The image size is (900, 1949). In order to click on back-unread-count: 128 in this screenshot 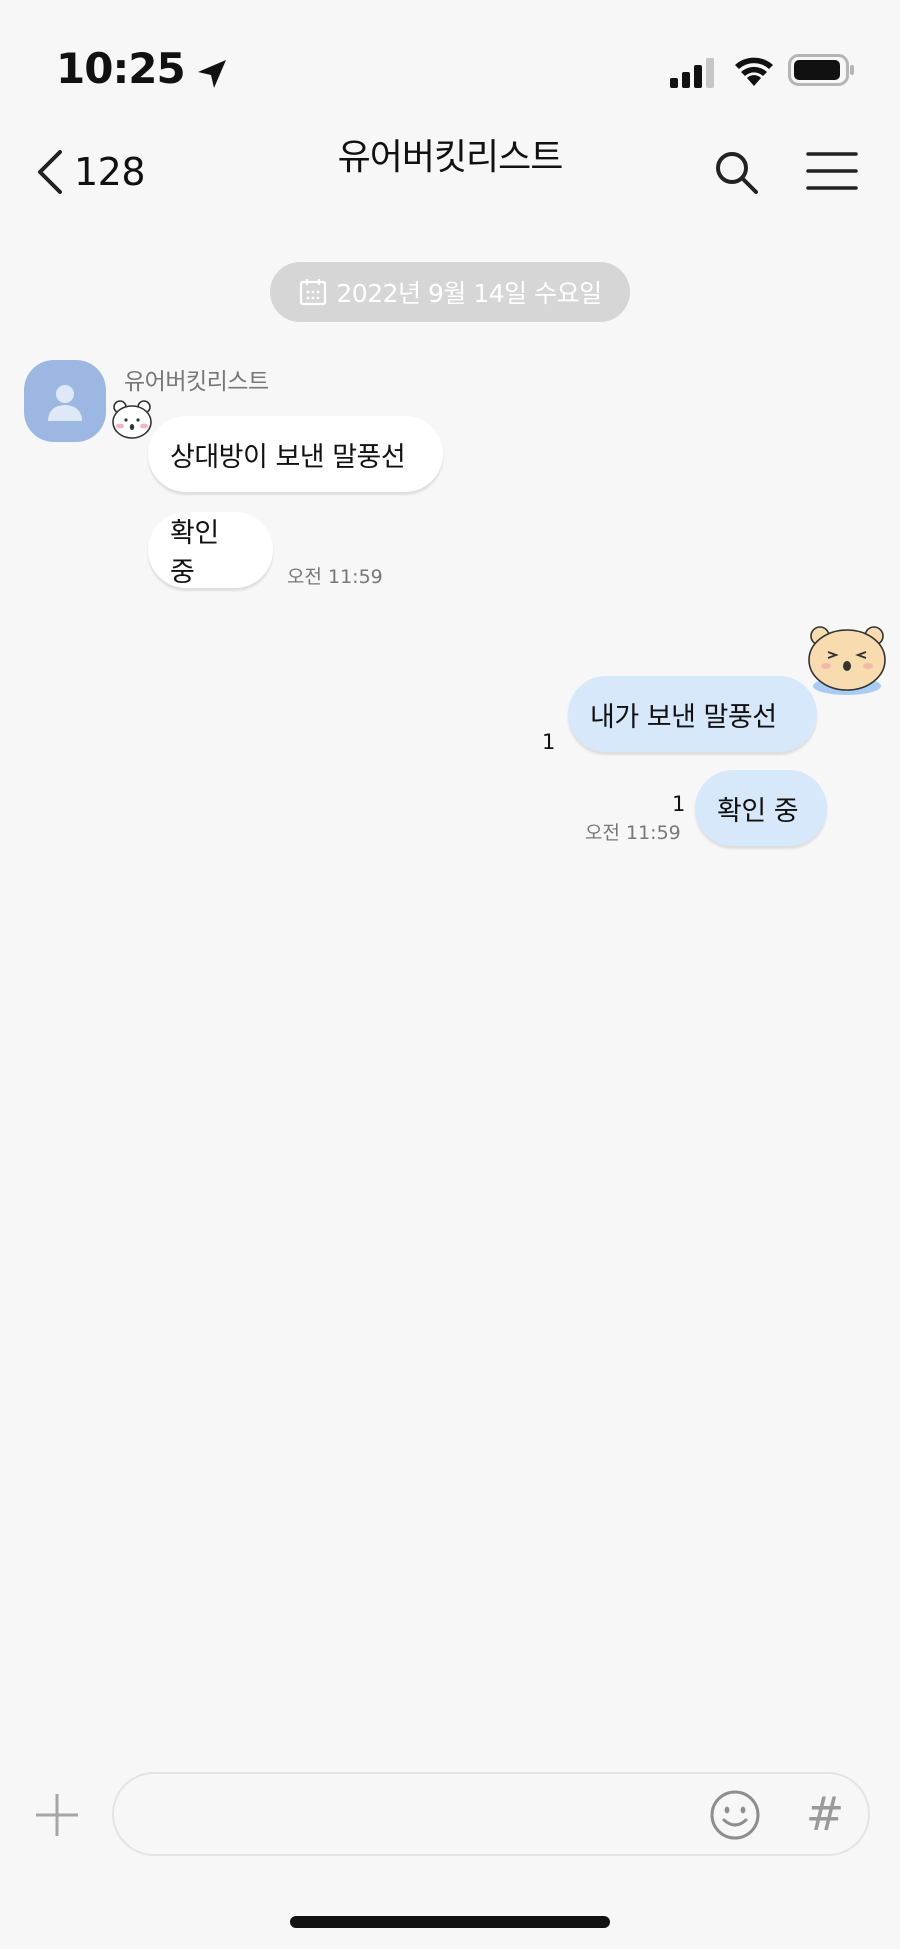, I will do `click(110, 172)`.